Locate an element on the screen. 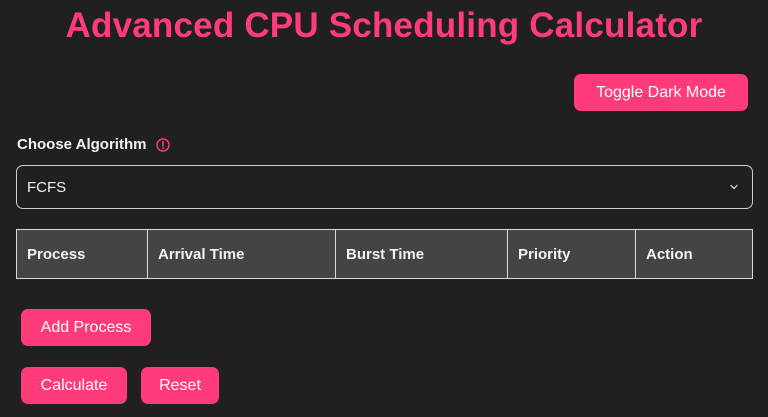 The width and height of the screenshot is (768, 417). column-header-action: Action is located at coordinates (694, 254).